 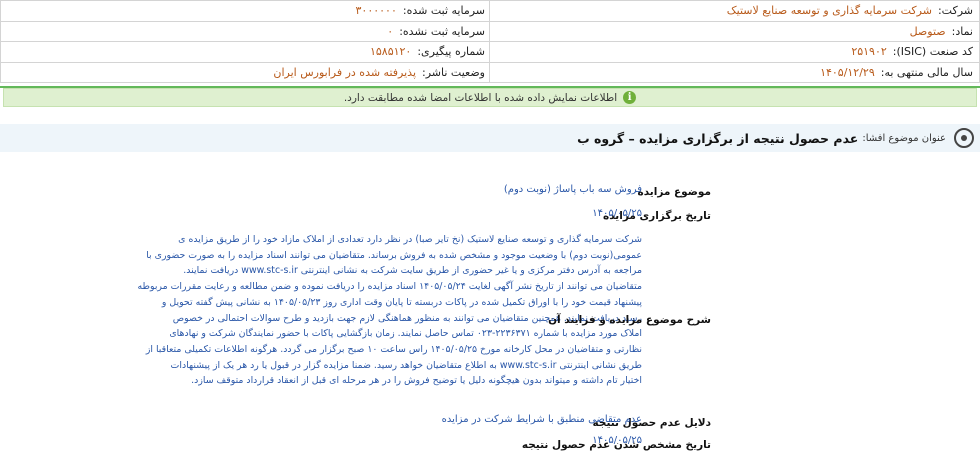 What do you see at coordinates (345, 72) in the screenshot?
I see `publisher-status-value: پذیرفته شده در فرابورس ایران` at bounding box center [345, 72].